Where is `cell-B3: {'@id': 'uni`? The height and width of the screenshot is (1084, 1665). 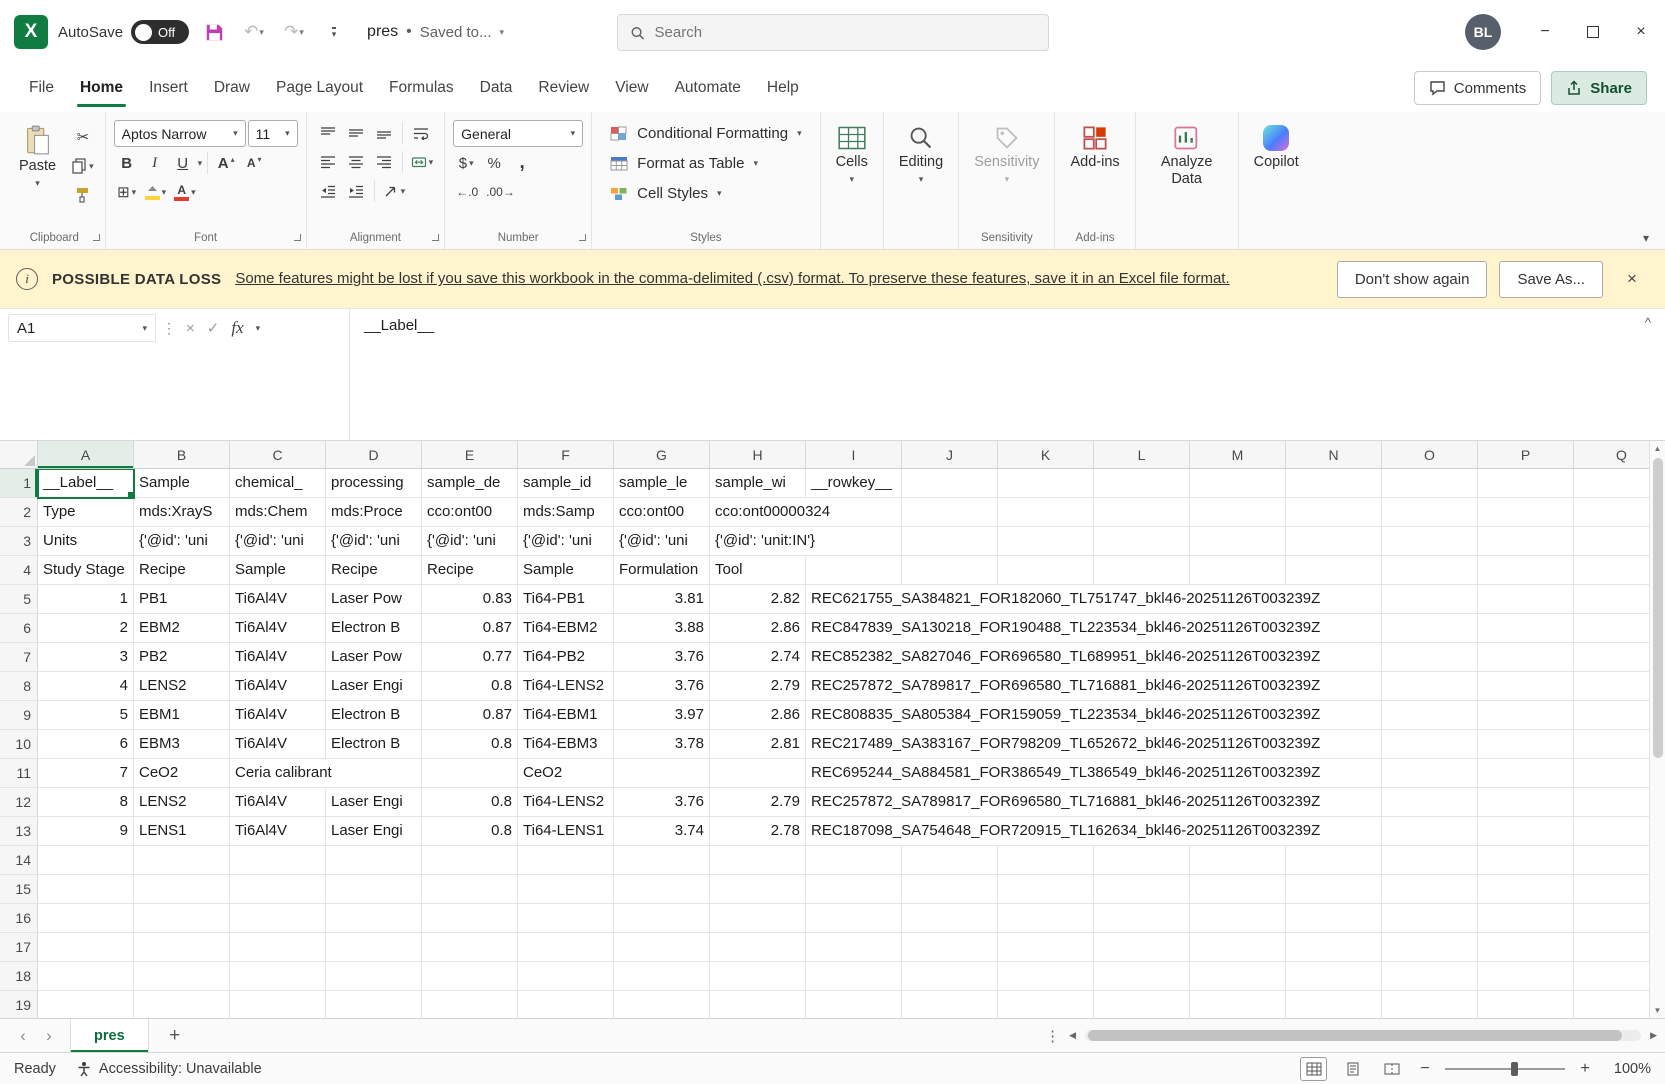
cell-B3: {'@id': 'uni is located at coordinates (182, 541).